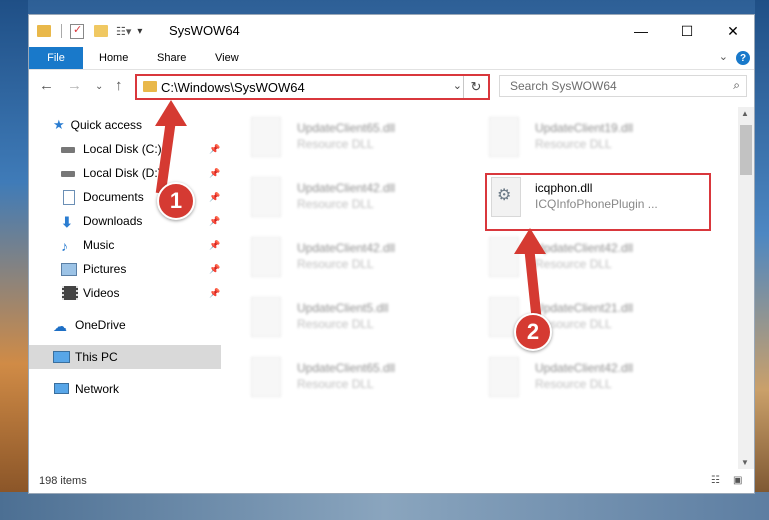 The height and width of the screenshot is (520, 769). What do you see at coordinates (105, 269) in the screenshot?
I see `sidebar-item-label: Pictures` at bounding box center [105, 269].